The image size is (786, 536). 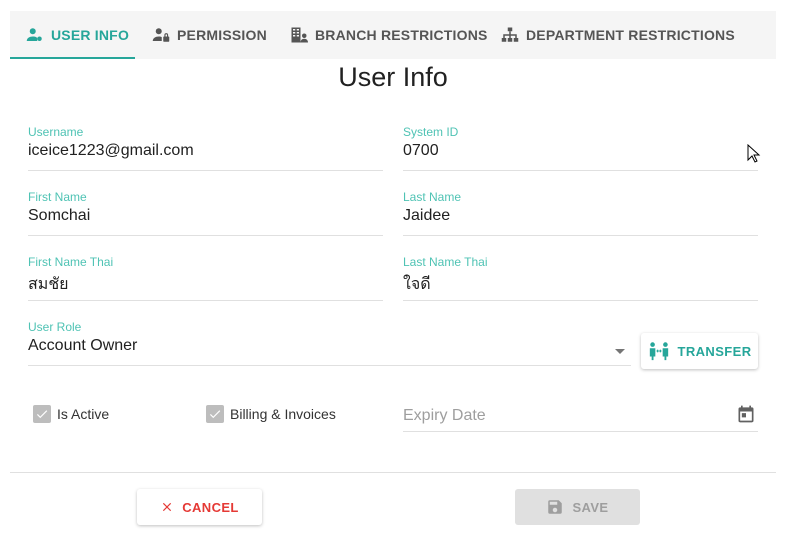 I want to click on tab-user-info: USER INFO, so click(x=77, y=35).